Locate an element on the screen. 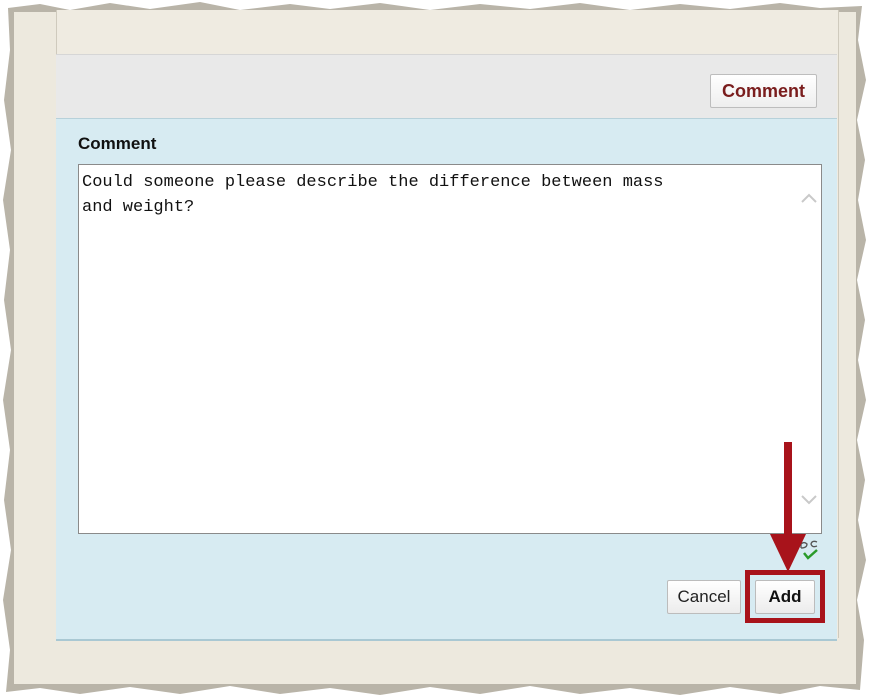  chevron-up-icon is located at coordinates (809, 198).